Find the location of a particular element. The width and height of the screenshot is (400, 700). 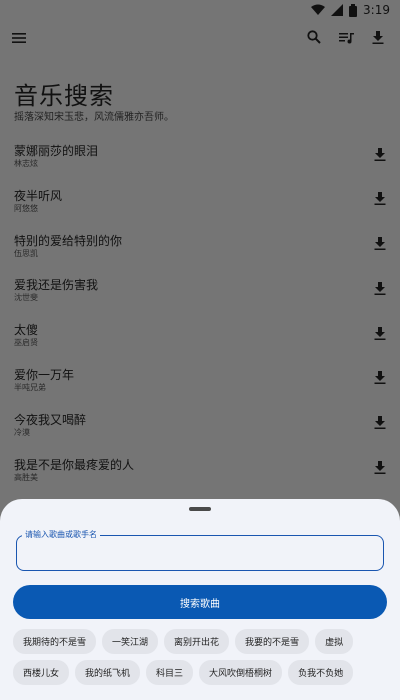

song-row: 爱你一万年 半吨兄弟 is located at coordinates (200, 384).